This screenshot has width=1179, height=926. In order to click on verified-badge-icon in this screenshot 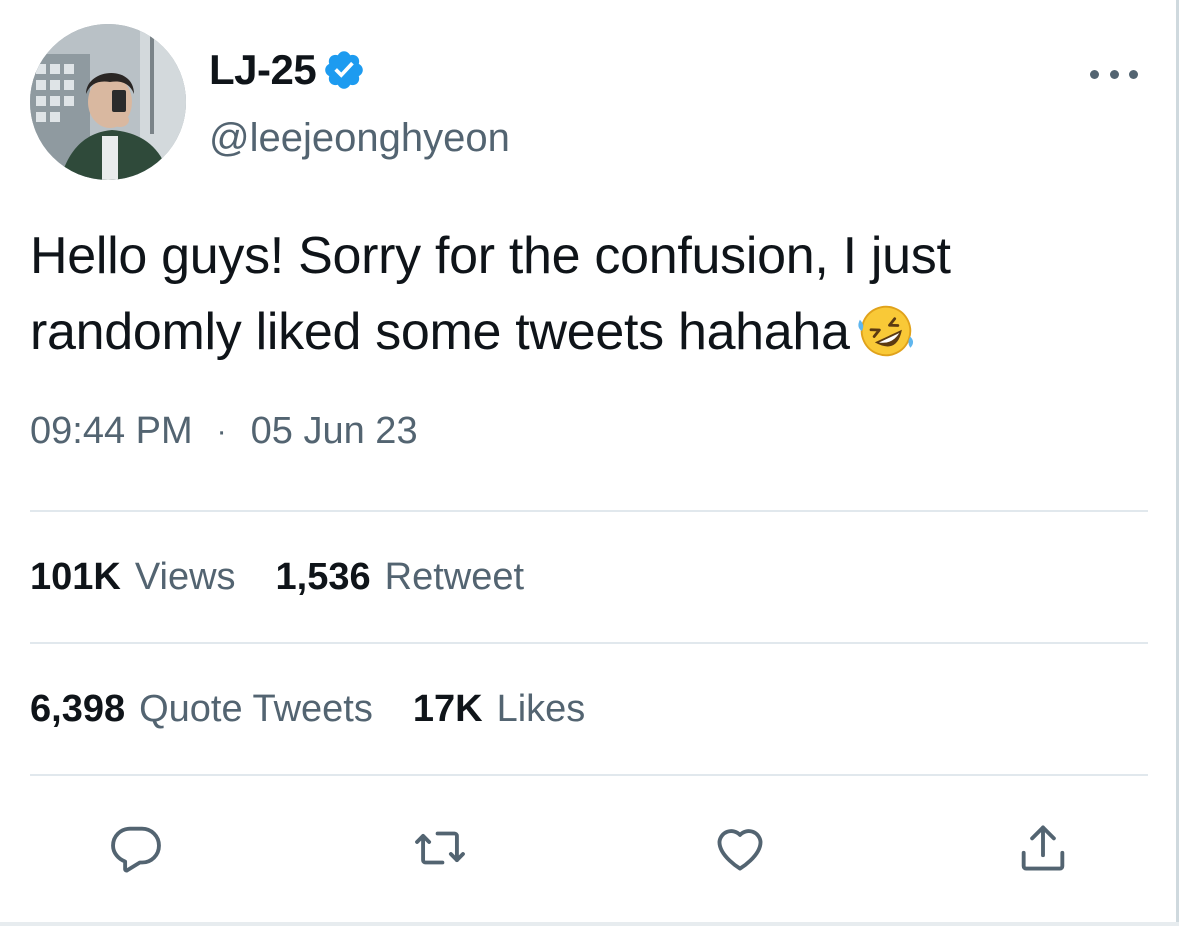, I will do `click(344, 70)`.